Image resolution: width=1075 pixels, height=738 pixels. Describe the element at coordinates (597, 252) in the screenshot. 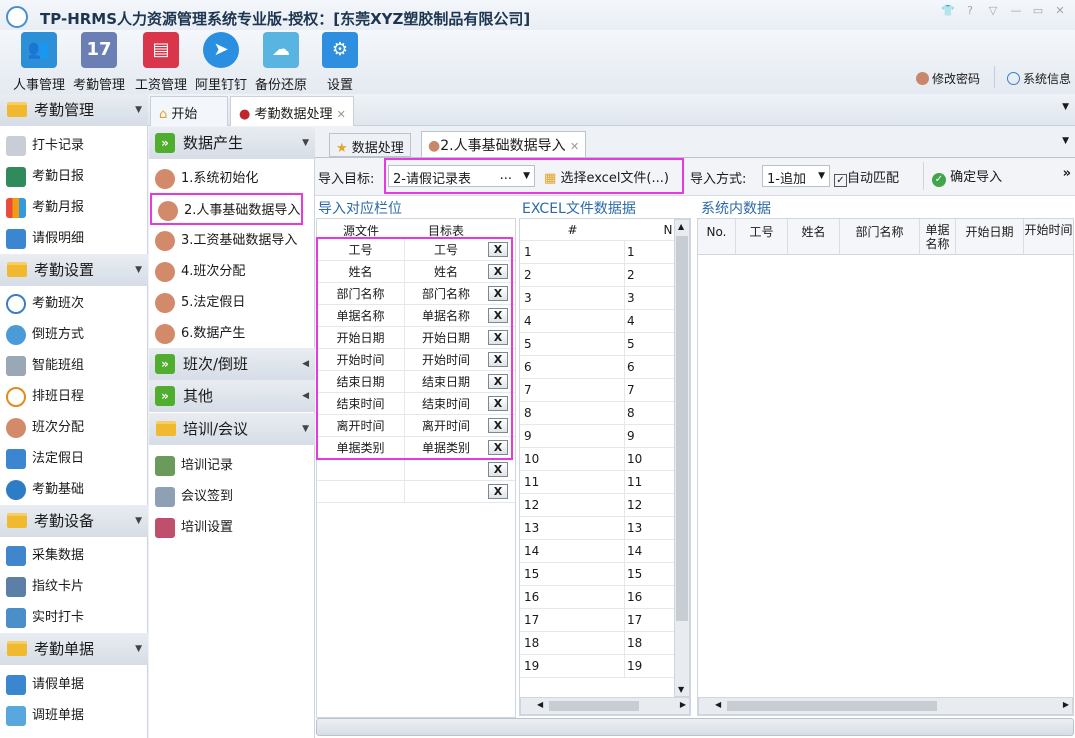

I see `excel-row: 11` at that location.